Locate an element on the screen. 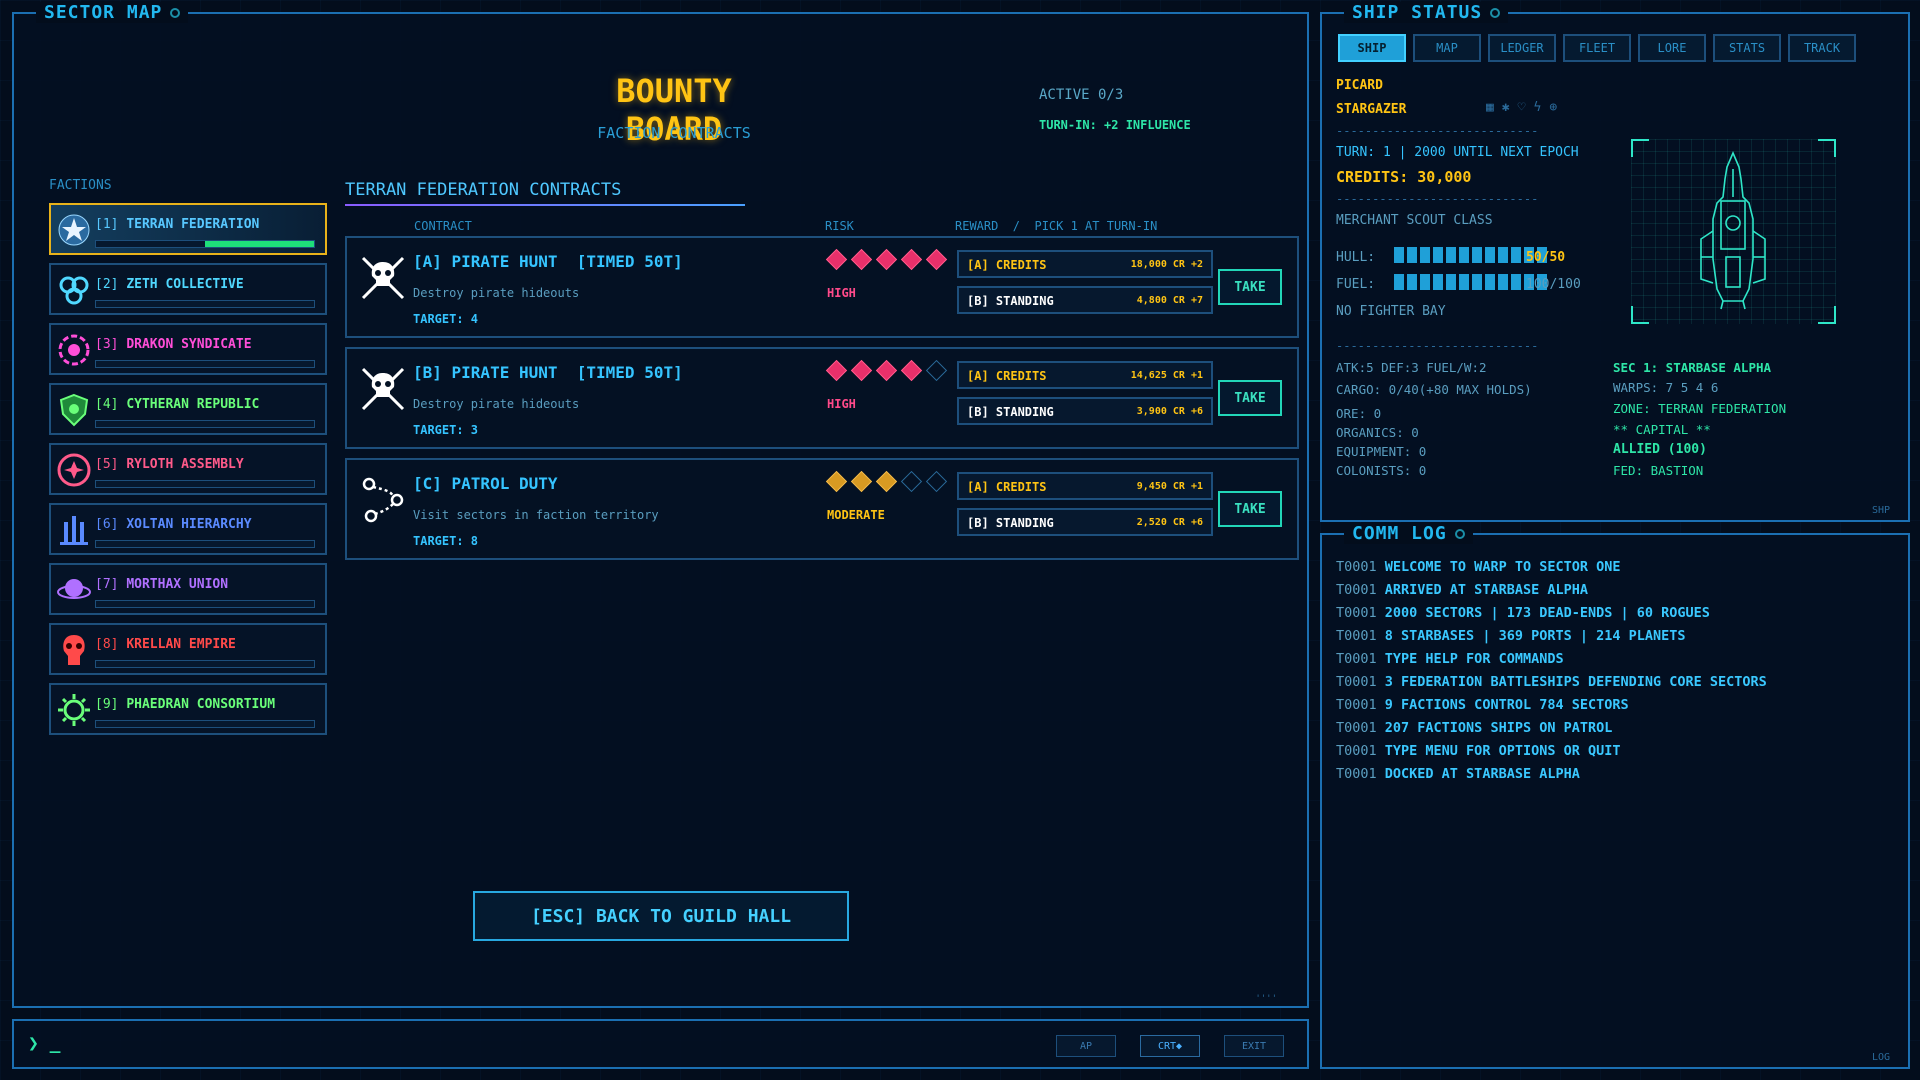 The image size is (1920, 1080). reward-label: [B] STANDING is located at coordinates (1010, 523).